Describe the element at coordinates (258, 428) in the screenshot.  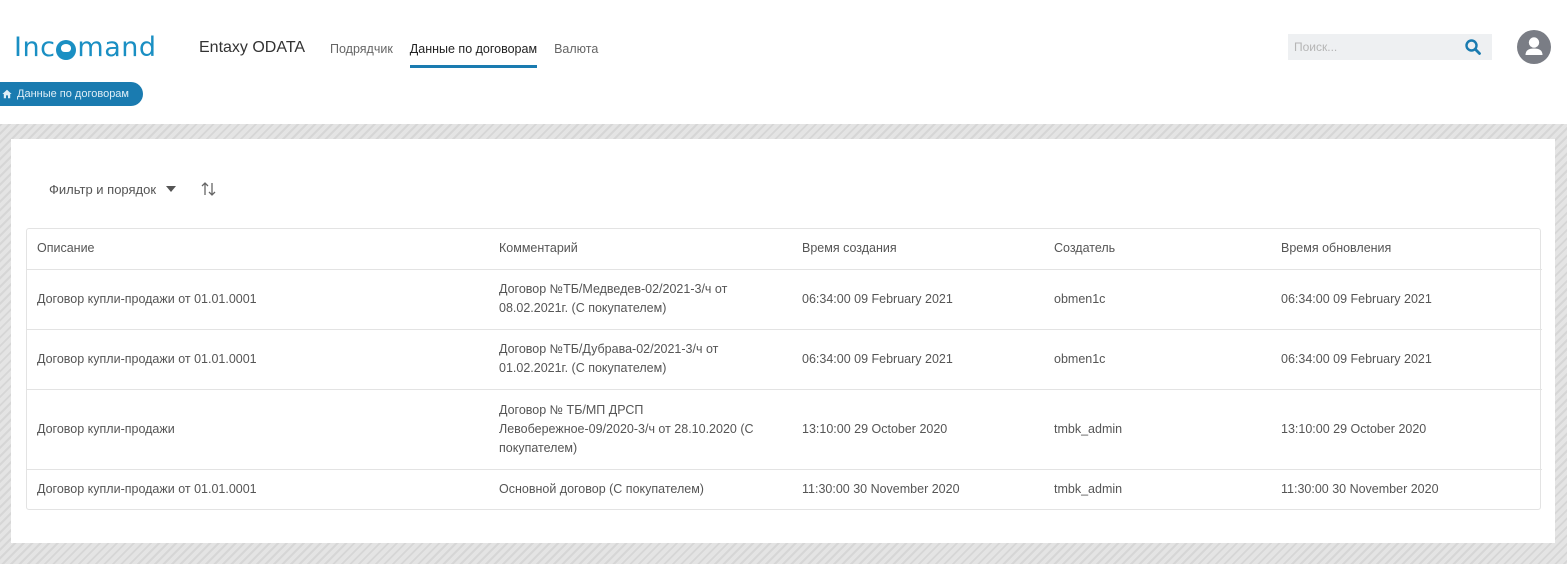
I see `cell-description: Договор купли-продажи` at that location.